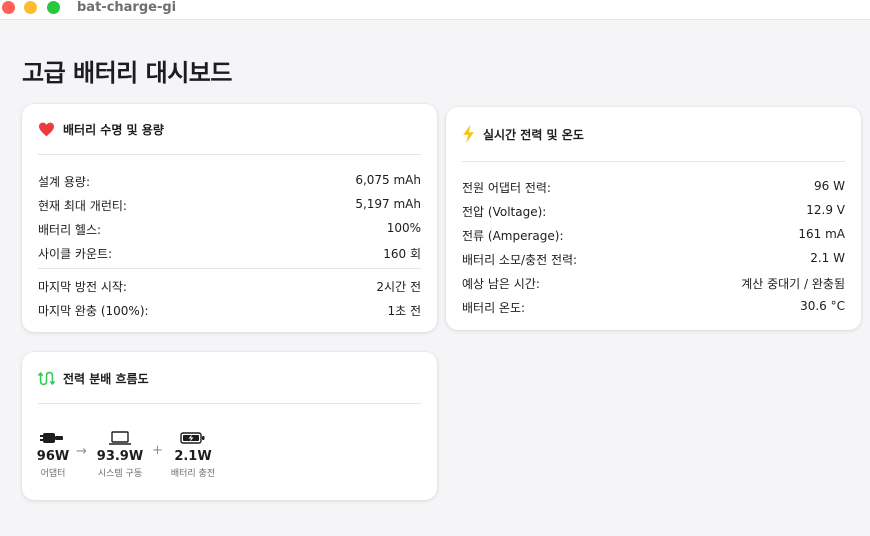  I want to click on info-row: 사이클 카운트: 160 회, so click(229, 253).